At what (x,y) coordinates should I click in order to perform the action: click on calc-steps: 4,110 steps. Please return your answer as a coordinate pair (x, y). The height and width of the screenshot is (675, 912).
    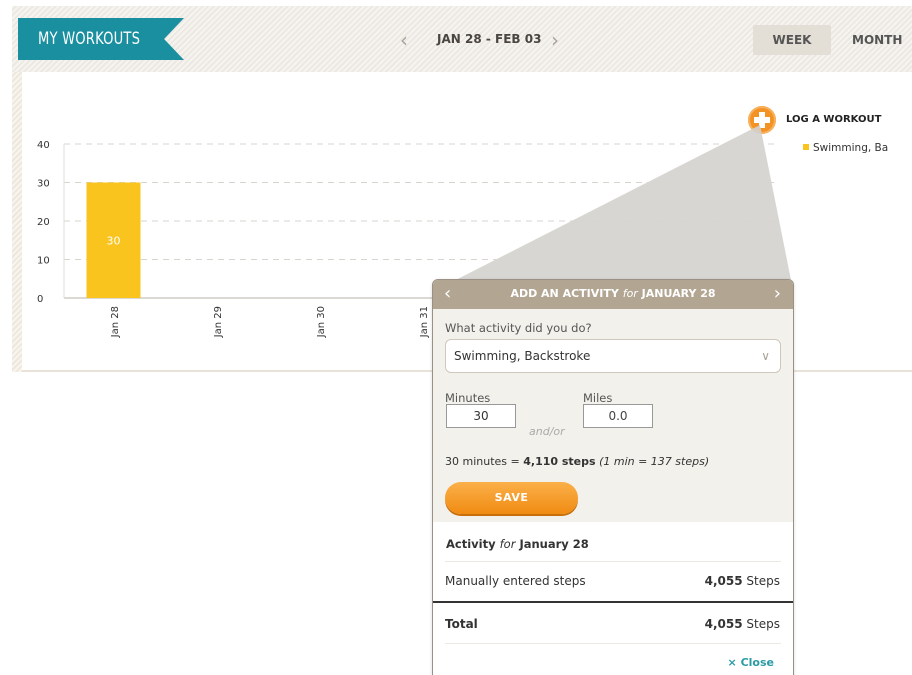
    Looking at the image, I should click on (559, 461).